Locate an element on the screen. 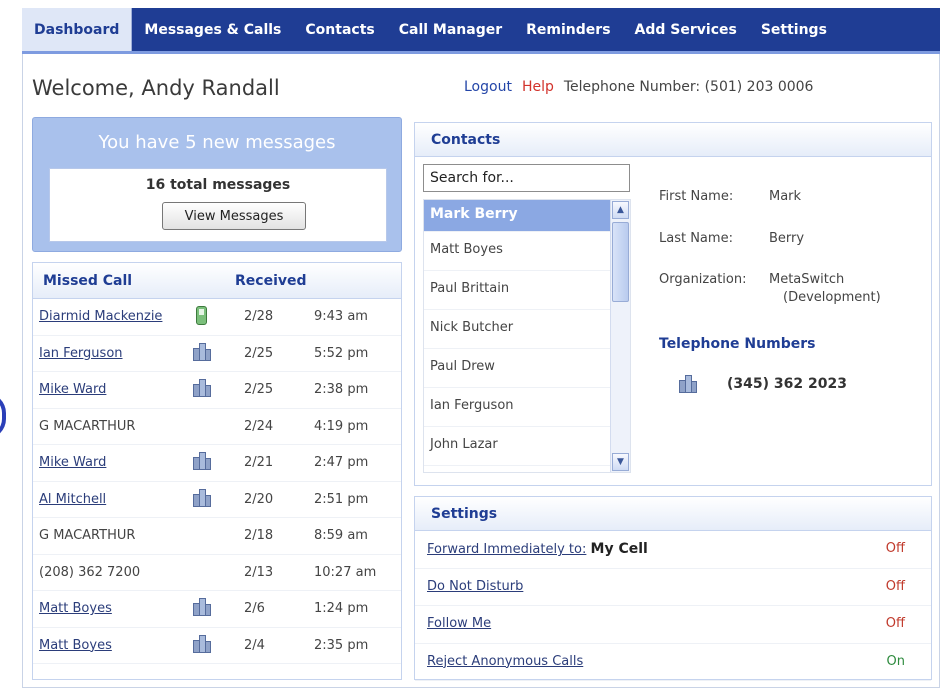 This screenshot has width=944, height=691. contacts-header: Contacts is located at coordinates (673, 140).